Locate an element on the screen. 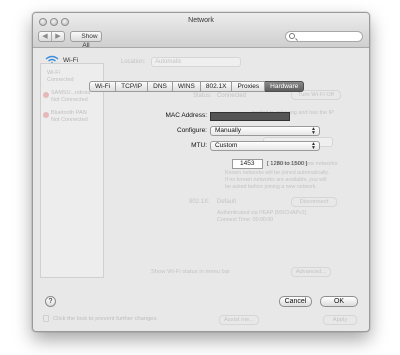 Image resolution: width=400 pixels, height=355 pixels. configure-popup: Manually ▲ ▼ is located at coordinates (265, 131).